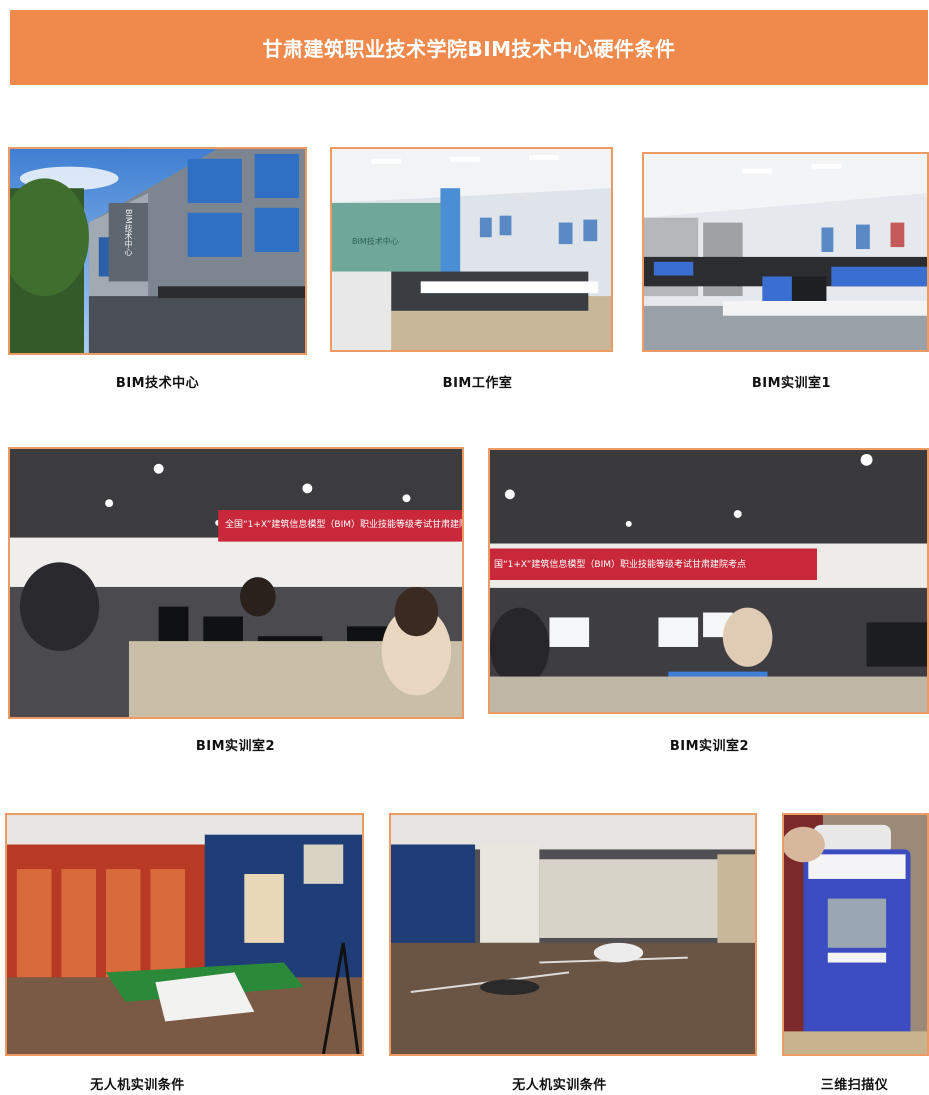 The height and width of the screenshot is (1095, 929). I want to click on caption-bim-lab-2b: BIM实训室2, so click(709, 746).